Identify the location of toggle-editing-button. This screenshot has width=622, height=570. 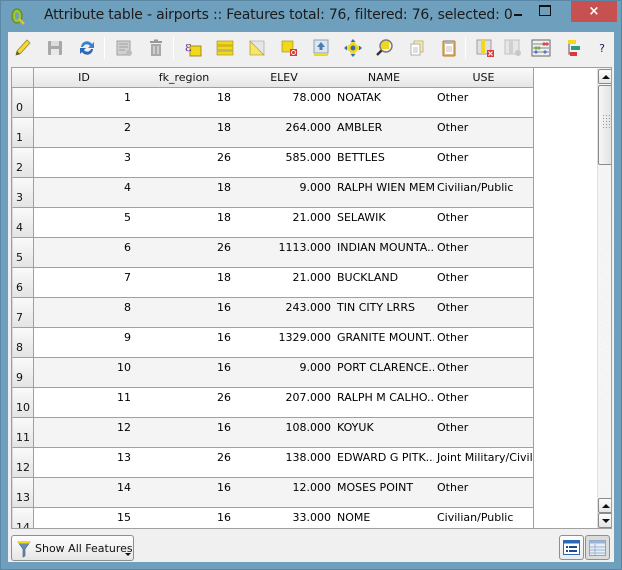
(23, 48).